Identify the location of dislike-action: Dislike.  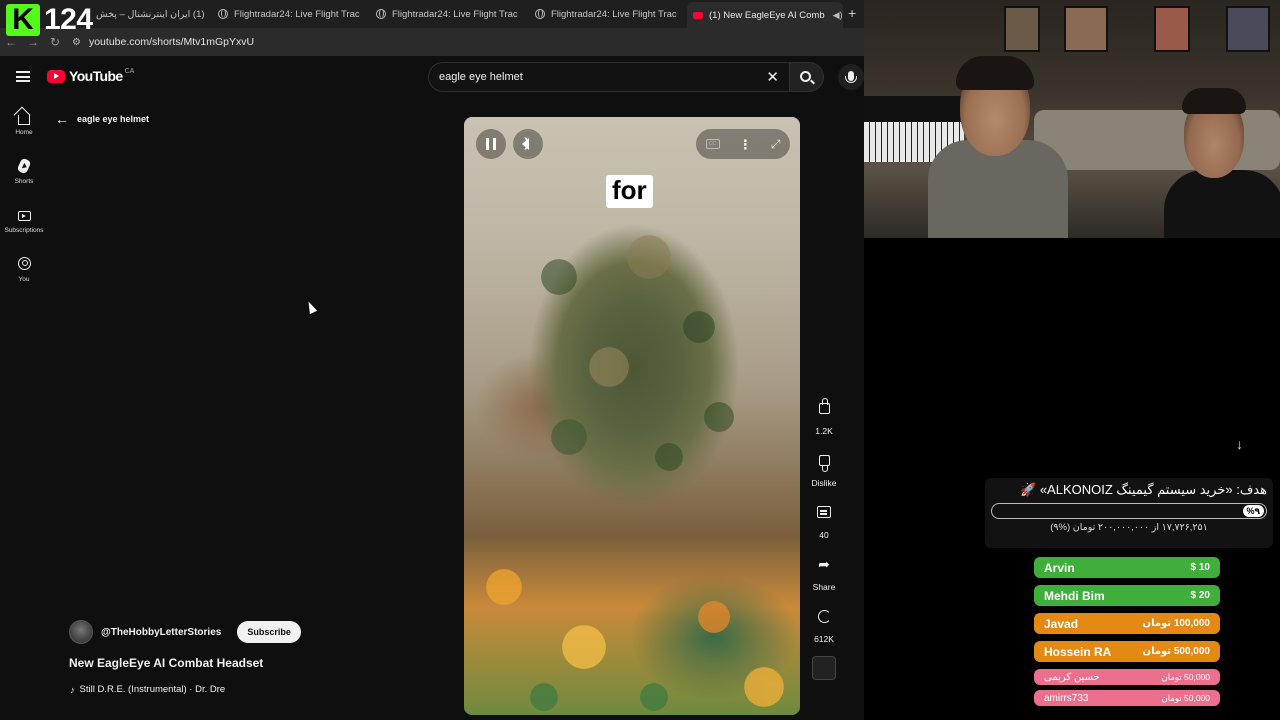
(824, 468).